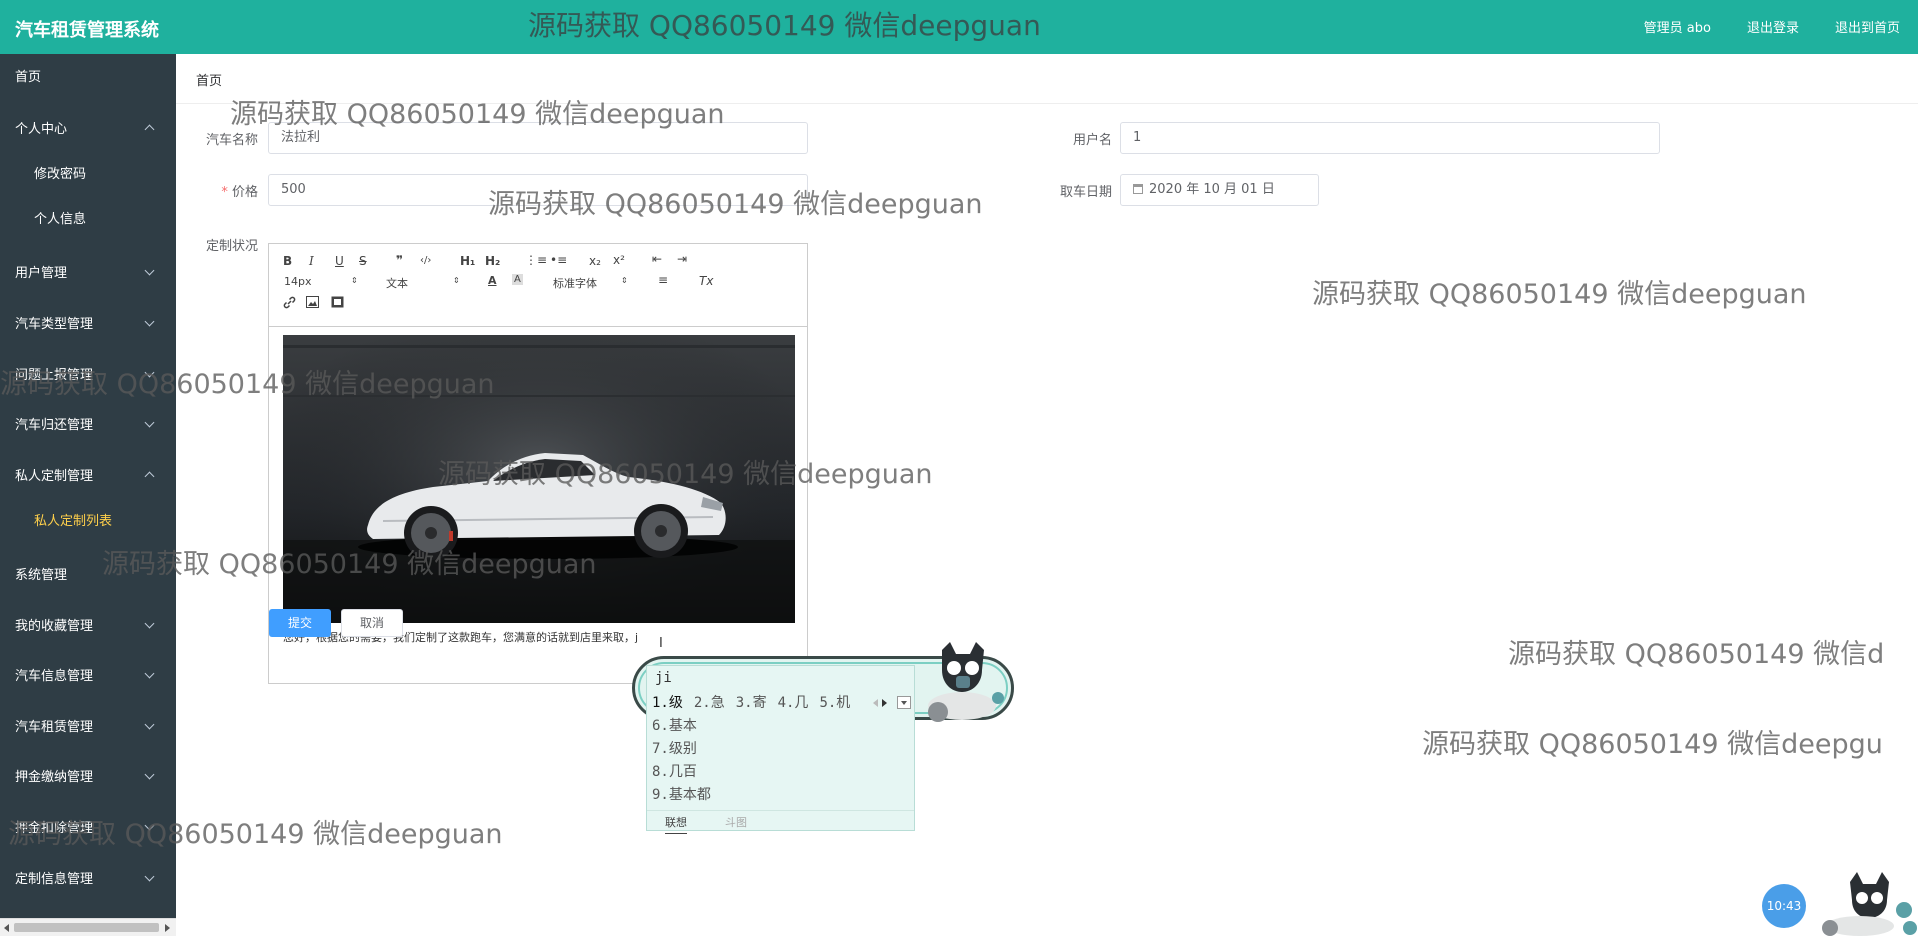 This screenshot has width=1918, height=936. I want to click on sidebar-item-car-info-management: 汽车信息管理, so click(88, 673).